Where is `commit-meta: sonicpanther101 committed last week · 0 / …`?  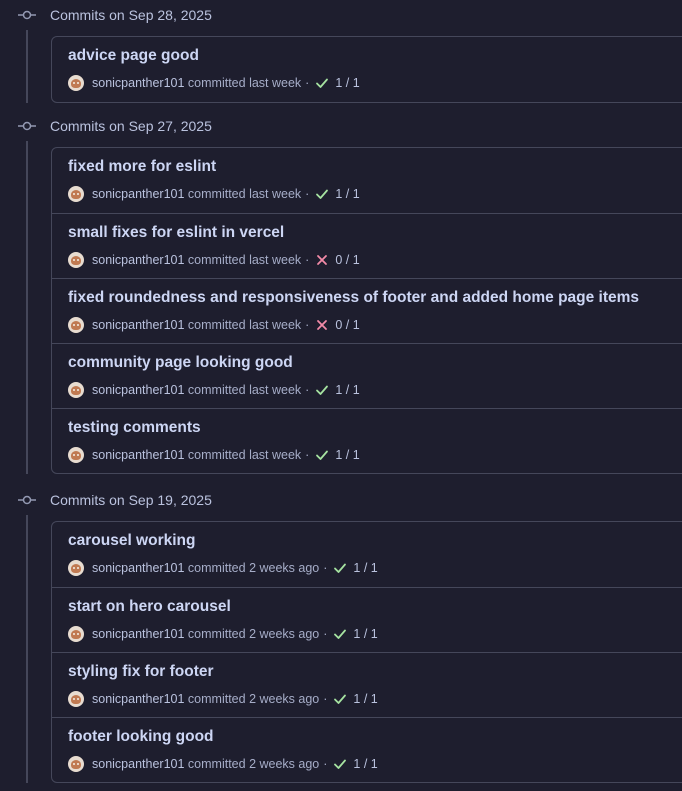
commit-meta: sonicpanther101 committed last week · 0 / … is located at coordinates (214, 260).